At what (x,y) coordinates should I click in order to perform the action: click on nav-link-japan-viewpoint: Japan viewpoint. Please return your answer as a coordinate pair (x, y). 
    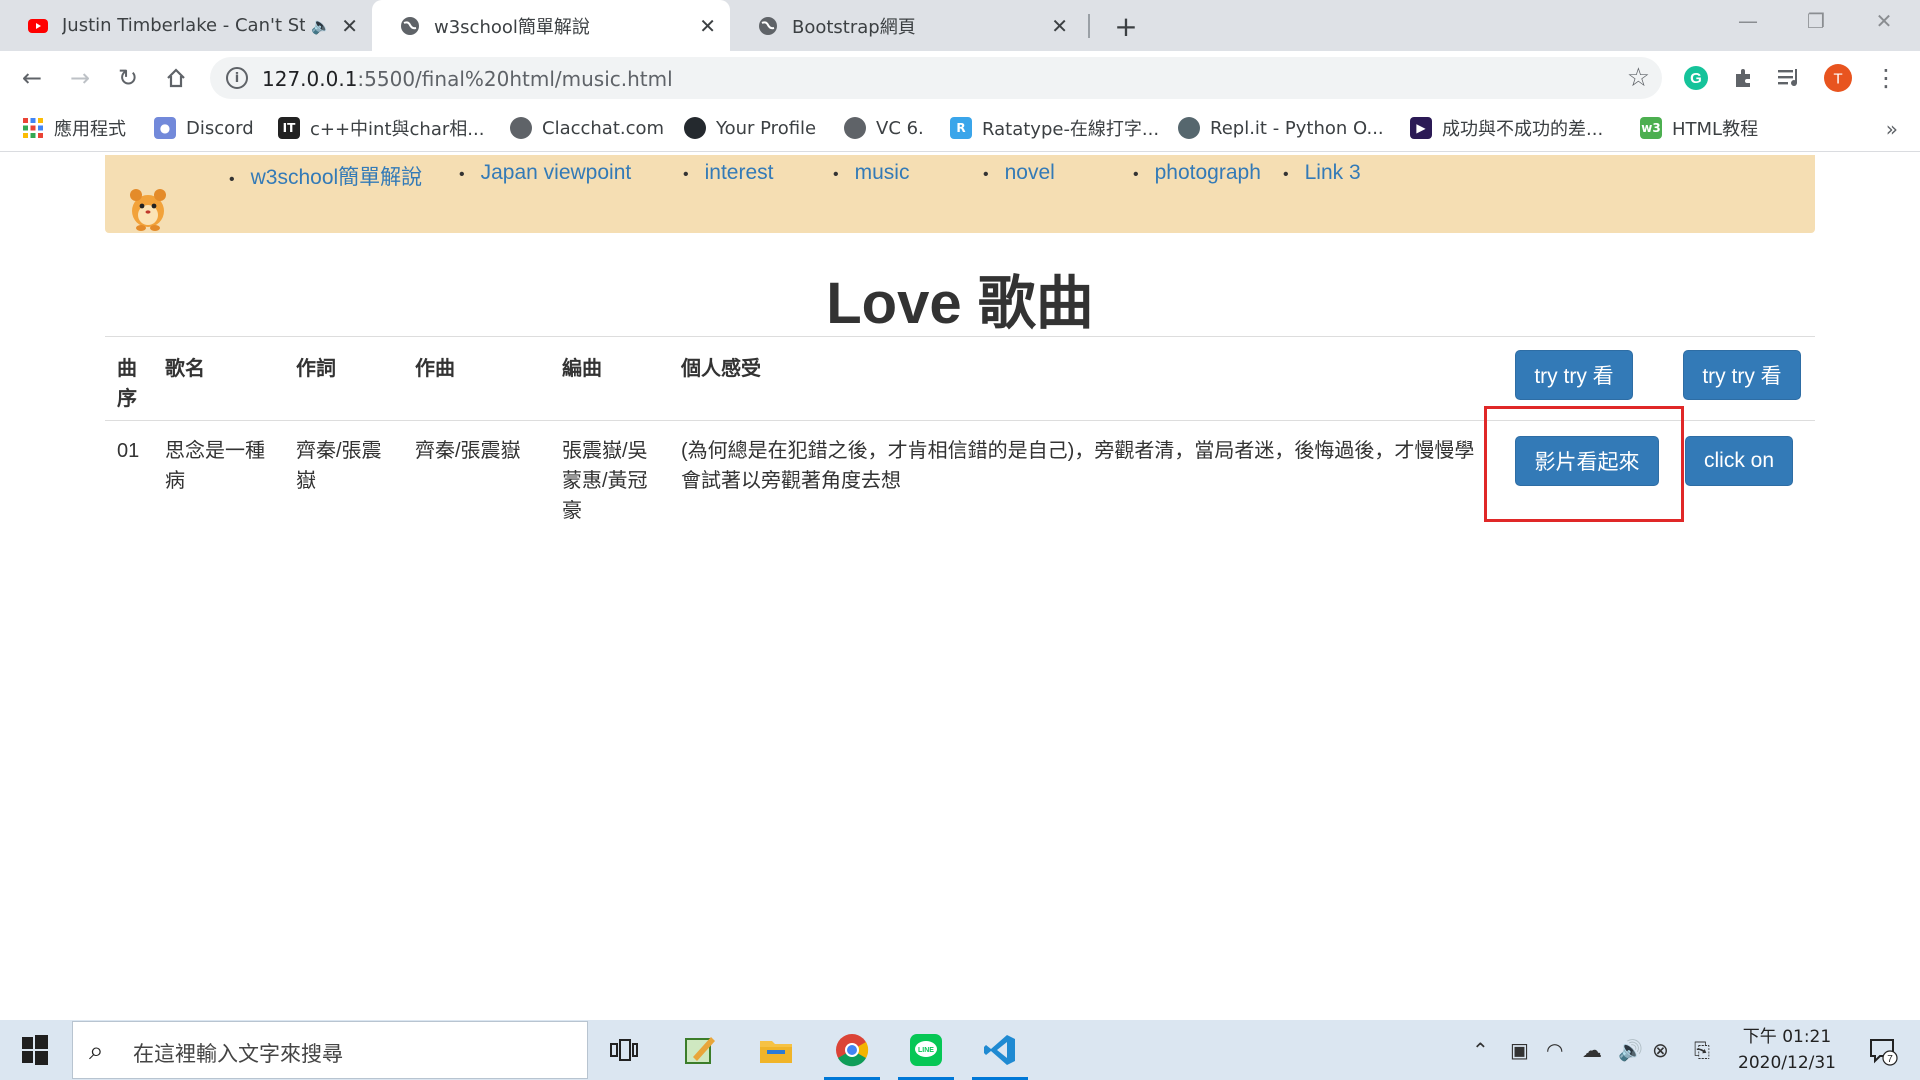
    Looking at the image, I should click on (545, 173).